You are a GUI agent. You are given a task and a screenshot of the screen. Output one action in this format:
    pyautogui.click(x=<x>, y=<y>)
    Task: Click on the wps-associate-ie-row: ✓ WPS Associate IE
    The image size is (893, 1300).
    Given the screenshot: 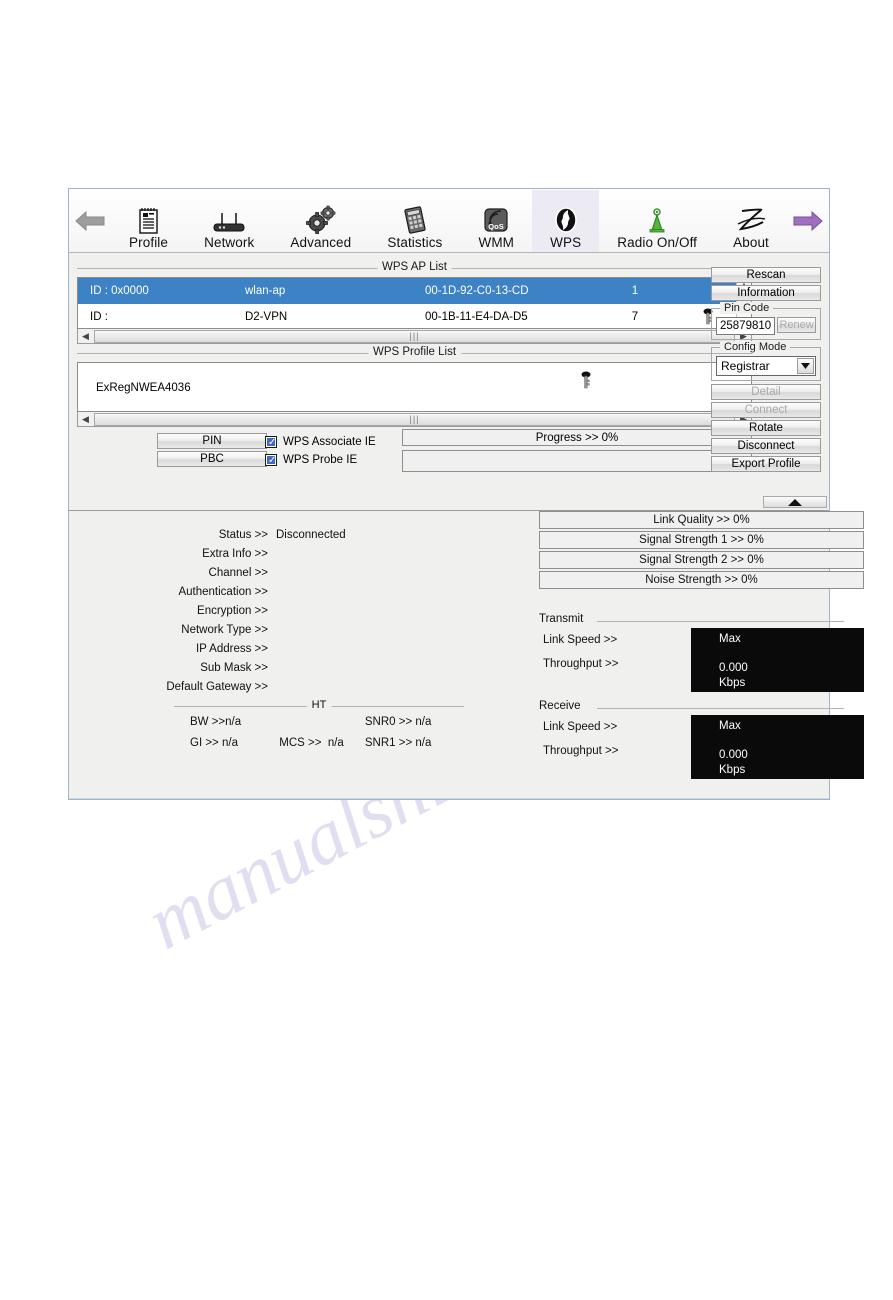 What is the action you would take?
    pyautogui.click(x=320, y=442)
    